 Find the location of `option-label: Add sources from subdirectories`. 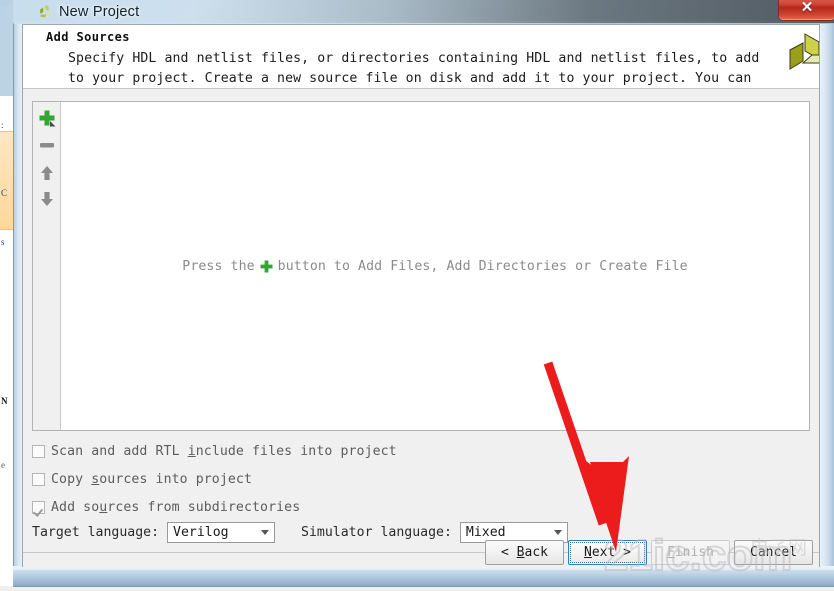

option-label: Add sources from subdirectories is located at coordinates (176, 507).